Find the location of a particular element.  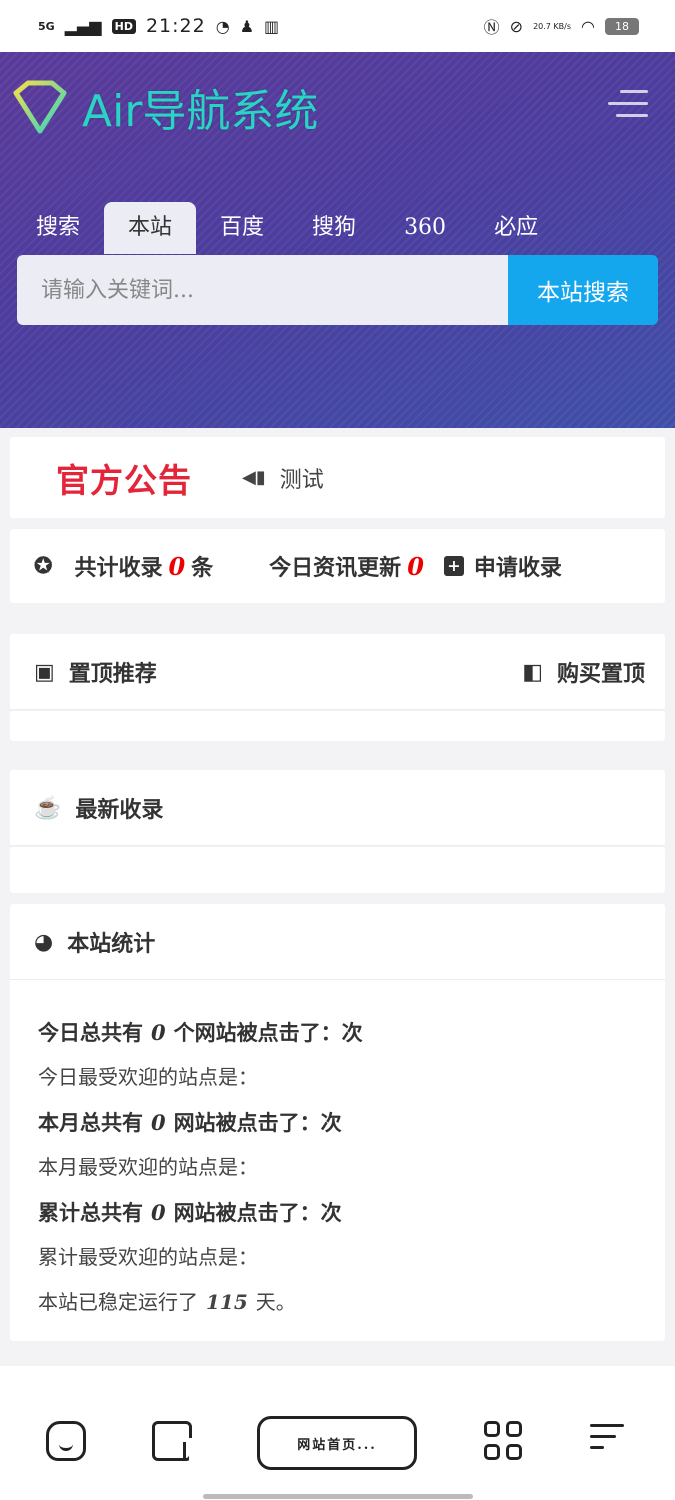

search-input is located at coordinates (262, 290).